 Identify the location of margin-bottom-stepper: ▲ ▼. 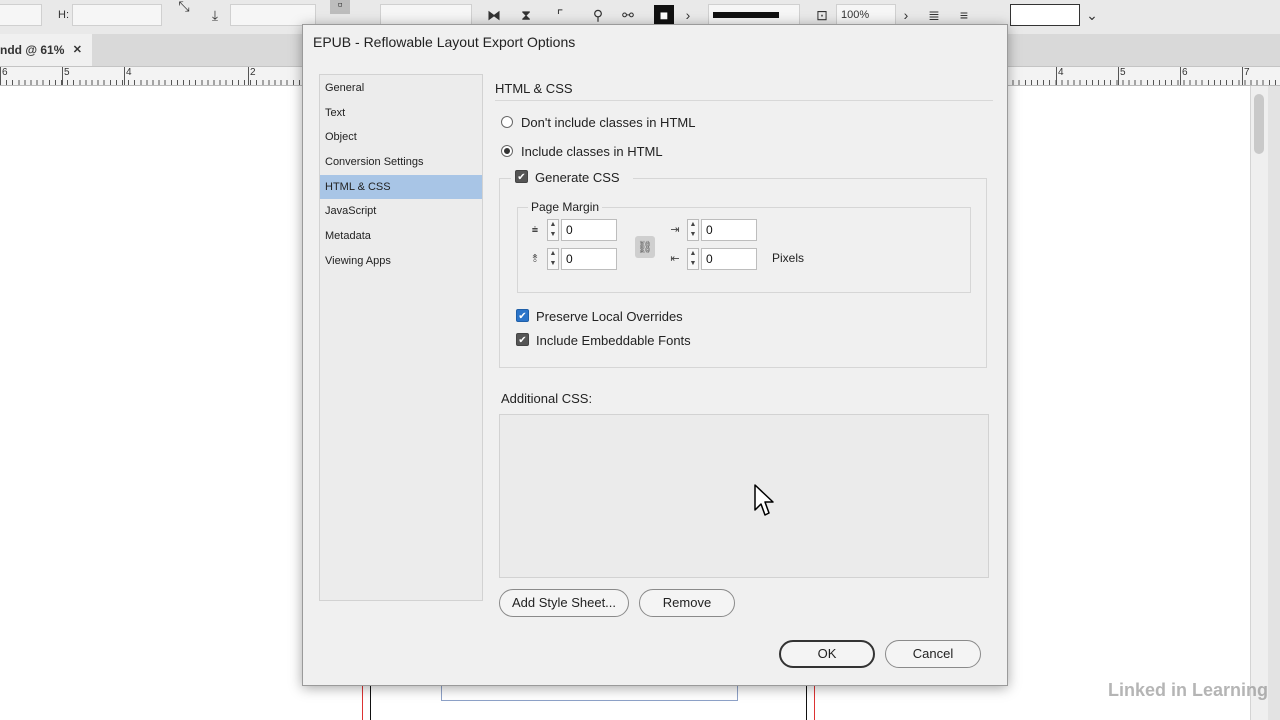
(553, 259).